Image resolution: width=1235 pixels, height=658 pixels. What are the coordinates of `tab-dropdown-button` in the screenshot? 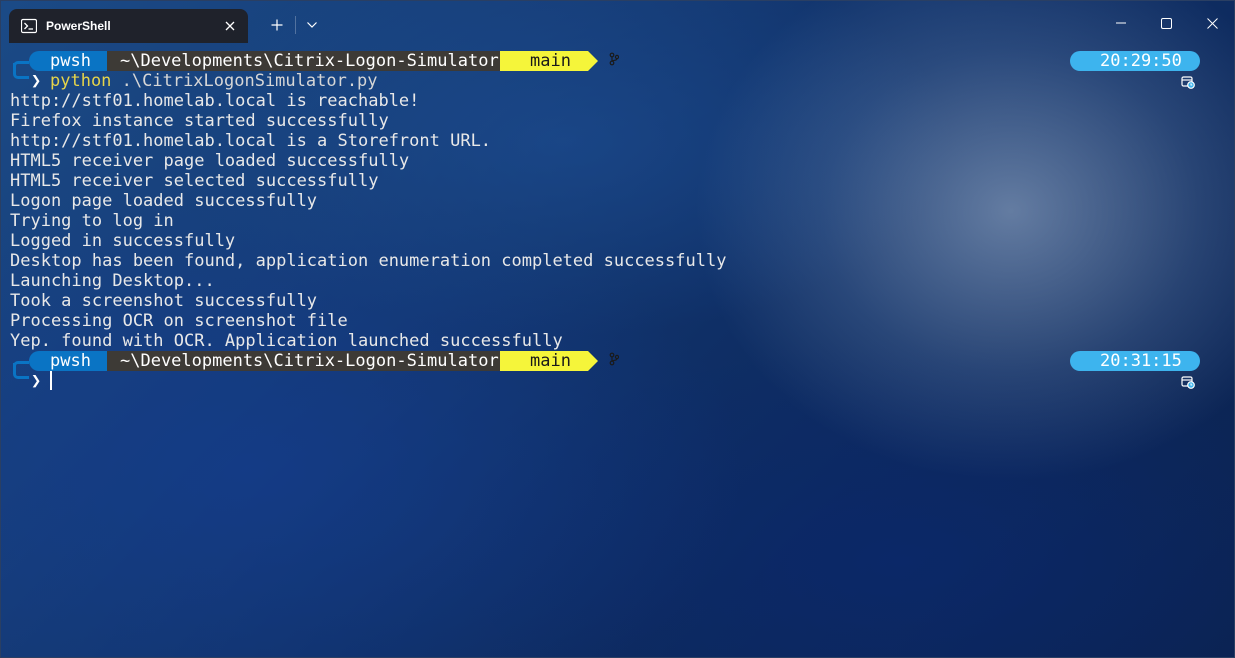 It's located at (312, 25).